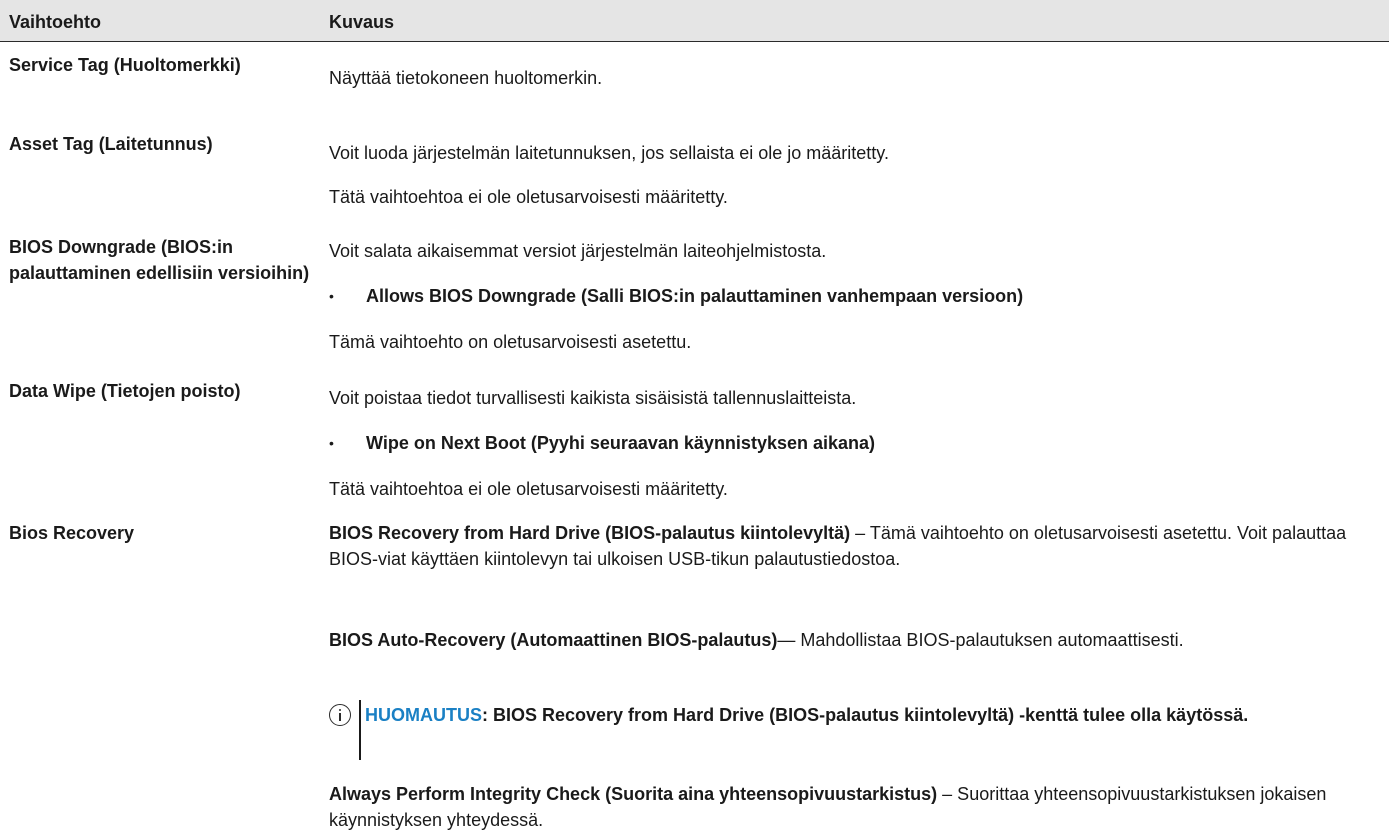 The image size is (1389, 833). What do you see at coordinates (340, 715) in the screenshot?
I see `info-circle-icon` at bounding box center [340, 715].